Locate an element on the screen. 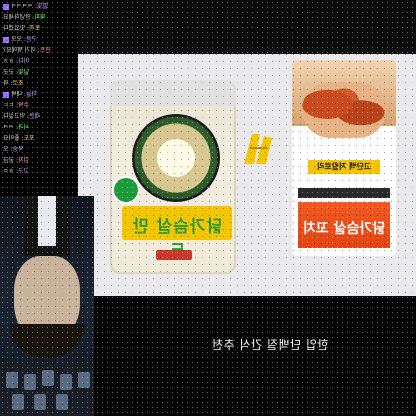 This screenshot has width=416, height=416. product-strip is located at coordinates (344, 193).